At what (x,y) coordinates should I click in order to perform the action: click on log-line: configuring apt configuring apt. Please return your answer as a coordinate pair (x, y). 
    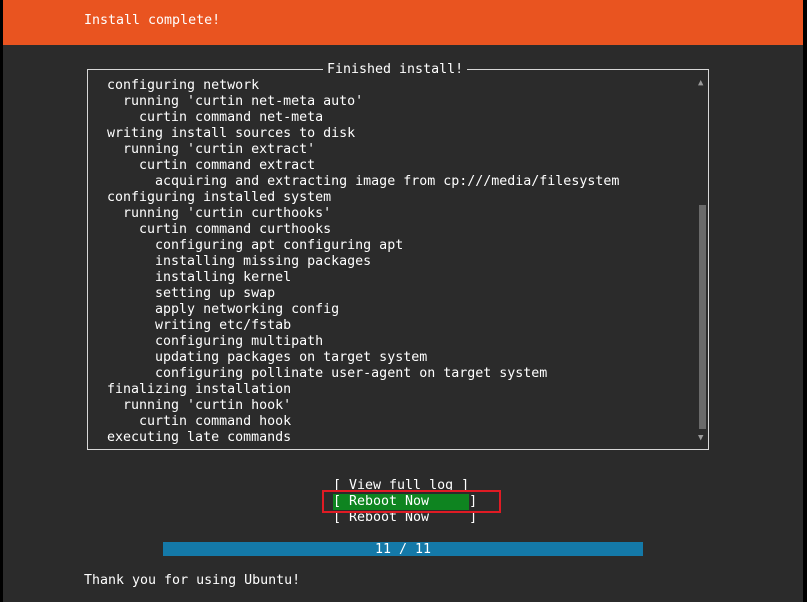
    Looking at the image, I should click on (255, 245).